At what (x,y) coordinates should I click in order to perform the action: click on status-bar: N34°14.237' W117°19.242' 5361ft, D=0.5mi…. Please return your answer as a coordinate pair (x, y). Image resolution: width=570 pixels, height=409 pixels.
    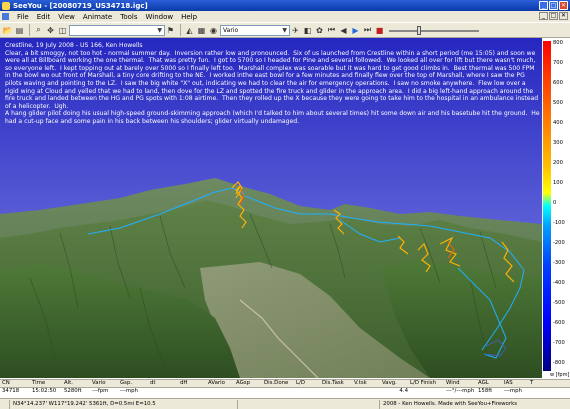
    Looking at the image, I should click on (285, 403).